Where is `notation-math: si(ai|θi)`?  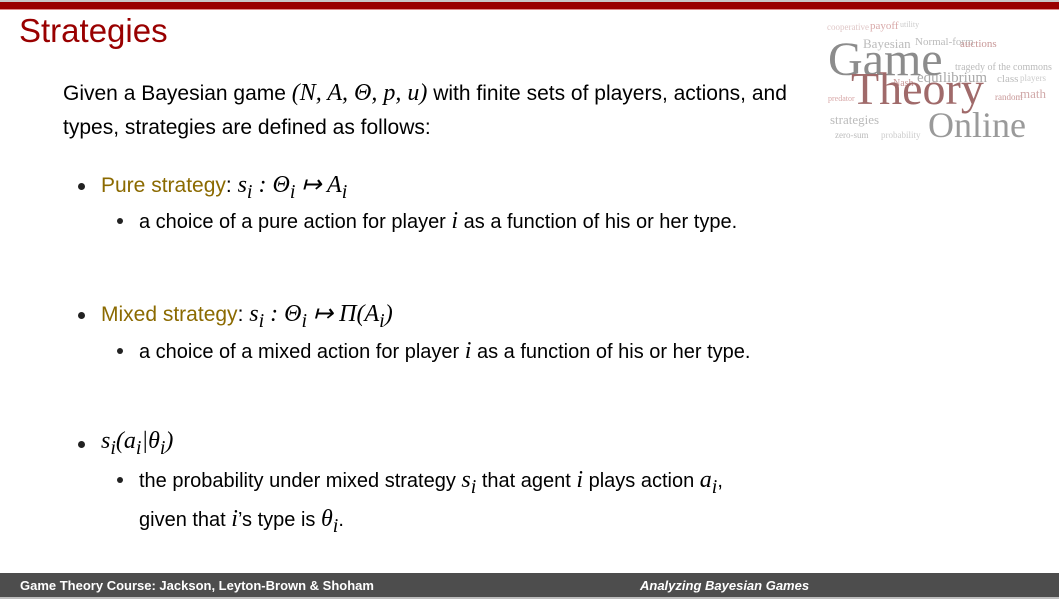 notation-math: si(ai|θi) is located at coordinates (137, 443).